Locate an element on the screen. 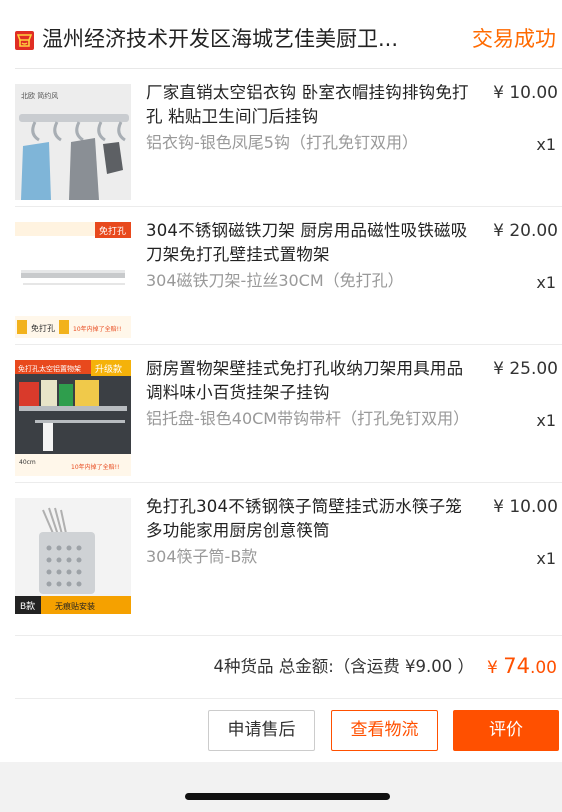 This screenshot has height=812, width=562. thumb-label: 免打孔太空铝置物架 is located at coordinates (49, 368).